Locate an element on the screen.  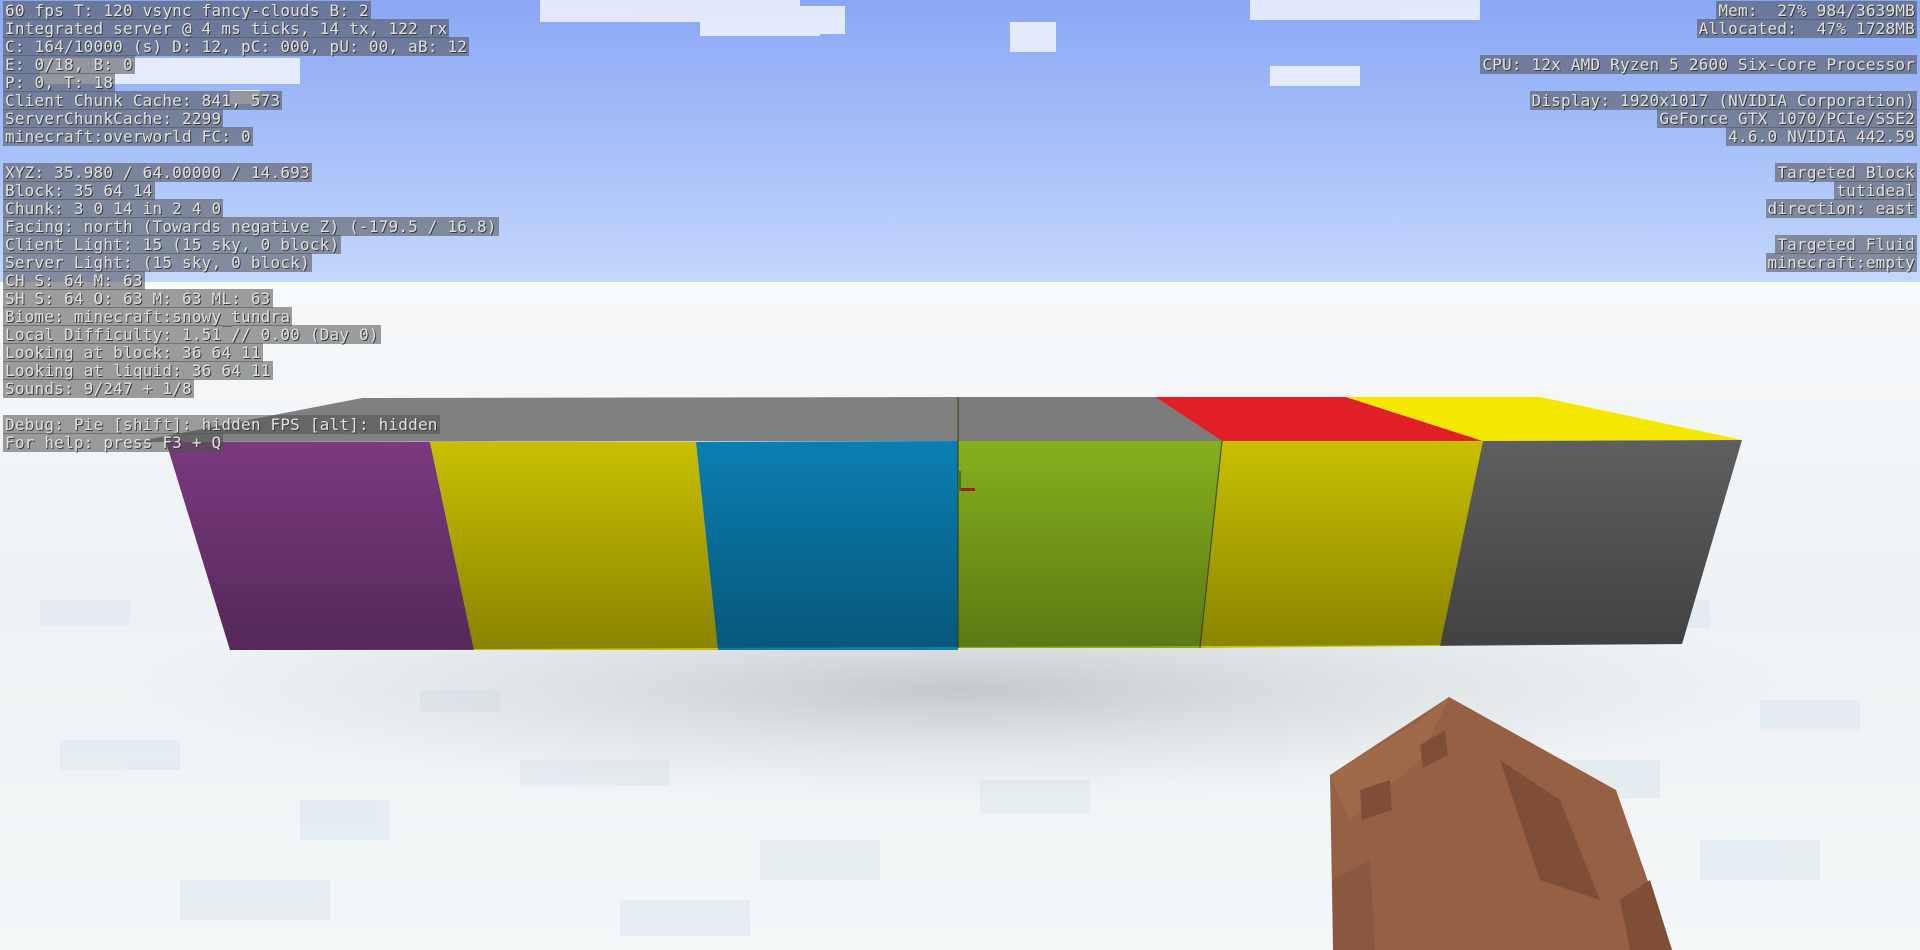
debug-right-text: tutideal is located at coordinates (1875, 190).